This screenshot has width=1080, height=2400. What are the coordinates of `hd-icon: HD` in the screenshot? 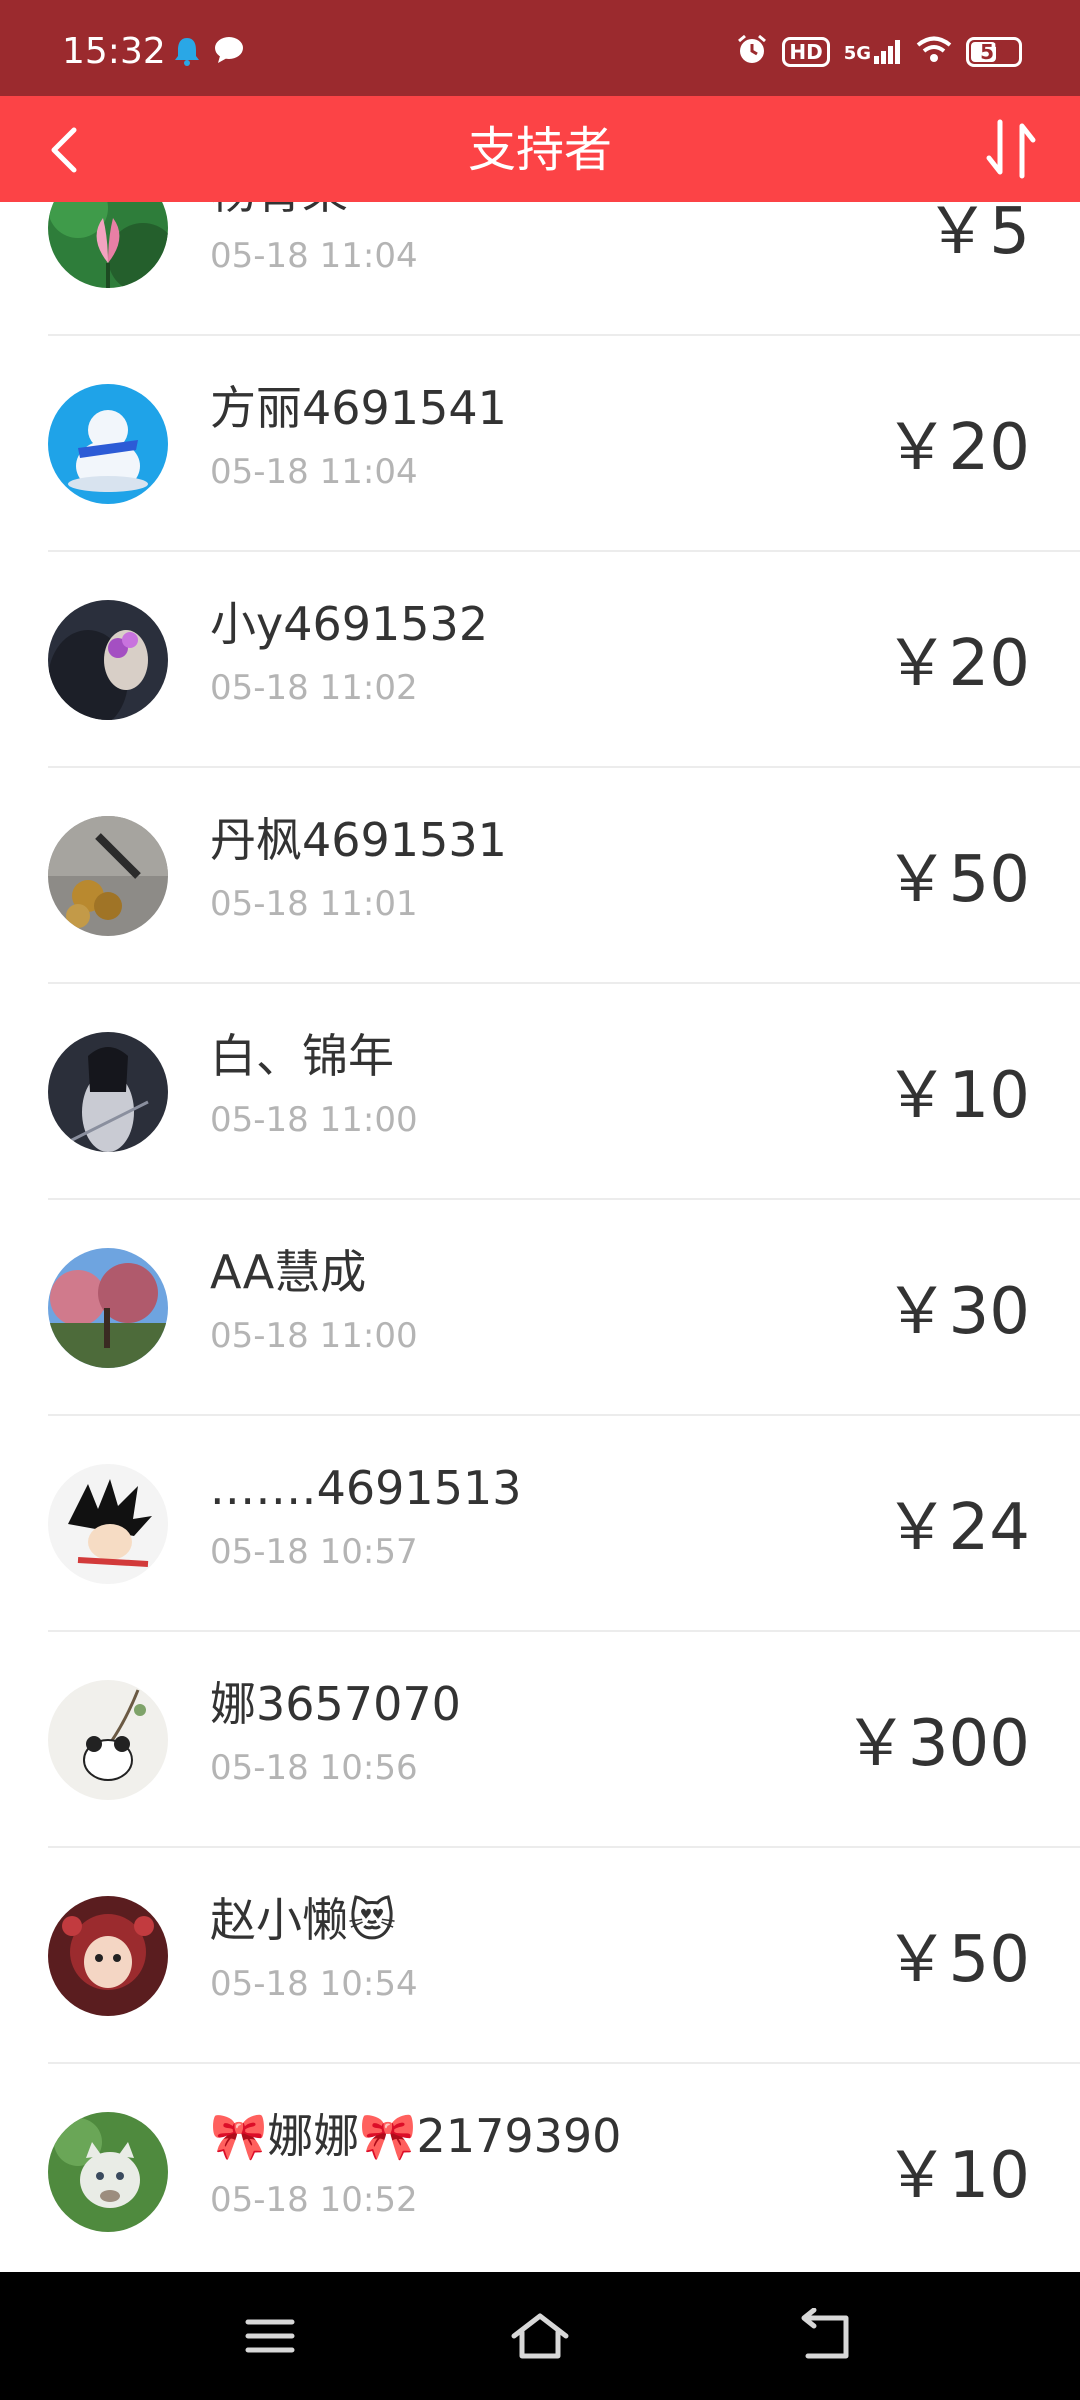 It's located at (806, 52).